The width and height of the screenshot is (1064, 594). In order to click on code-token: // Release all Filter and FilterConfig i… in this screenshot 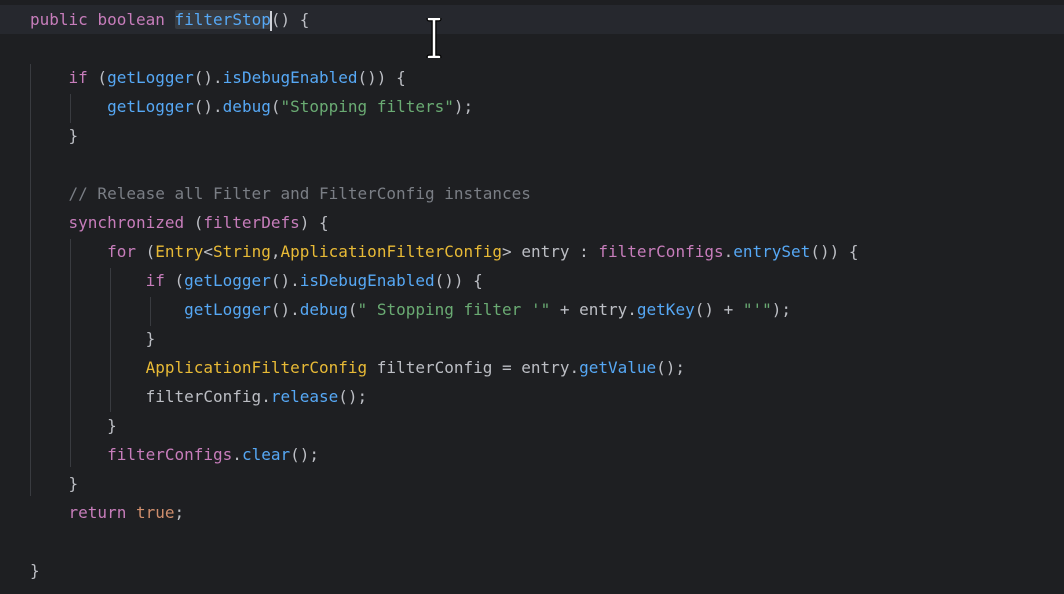, I will do `click(299, 193)`.